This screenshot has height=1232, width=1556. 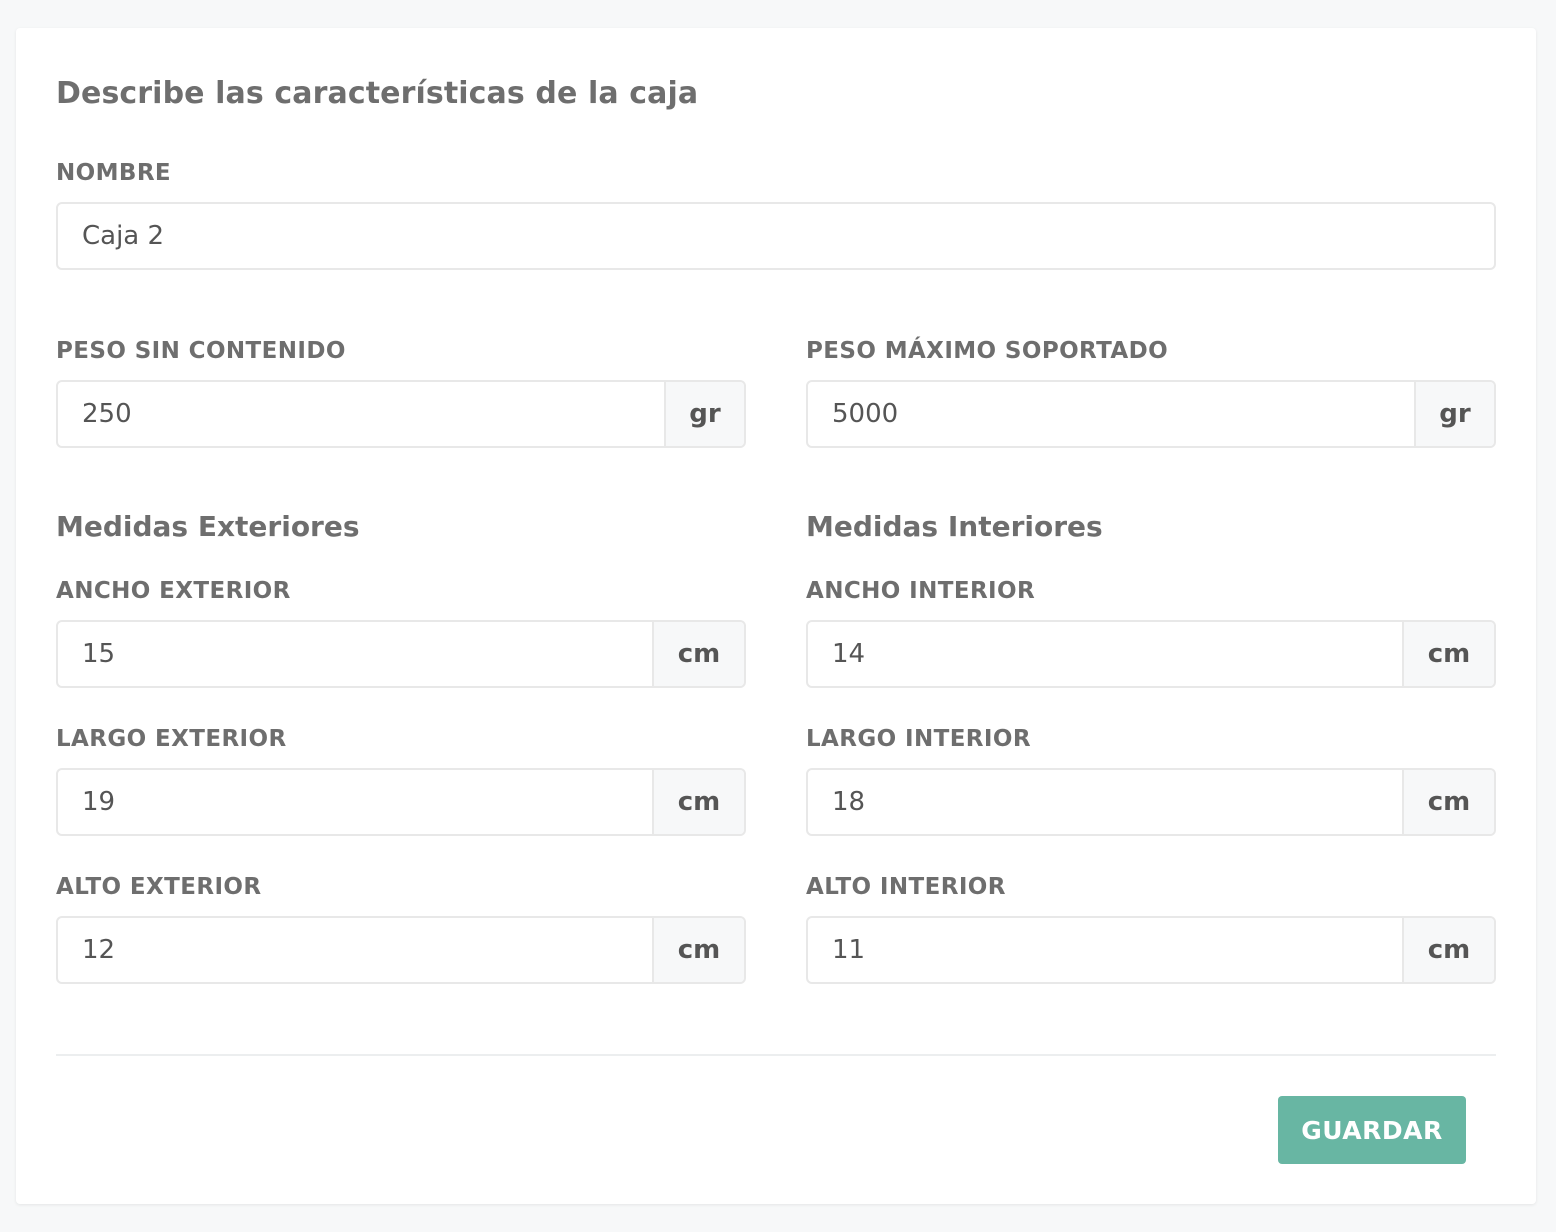 What do you see at coordinates (114, 173) in the screenshot?
I see `nombre-label: NOMBRE` at bounding box center [114, 173].